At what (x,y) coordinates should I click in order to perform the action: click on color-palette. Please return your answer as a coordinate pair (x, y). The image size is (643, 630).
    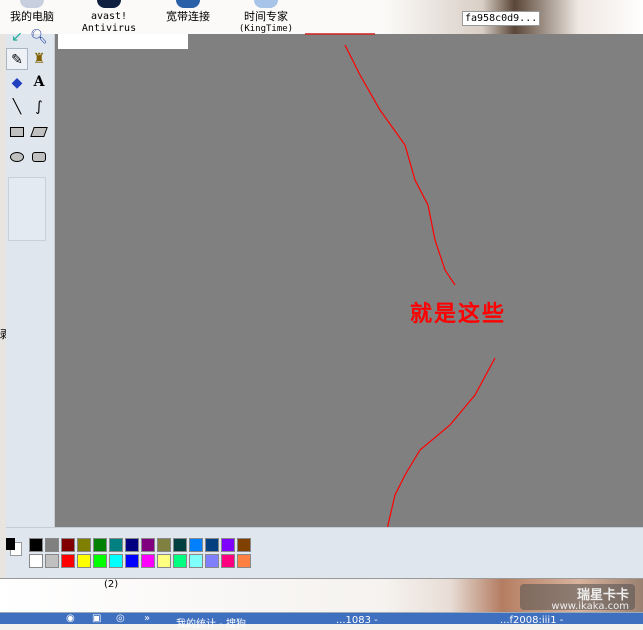
    Looking at the image, I should click on (324, 552).